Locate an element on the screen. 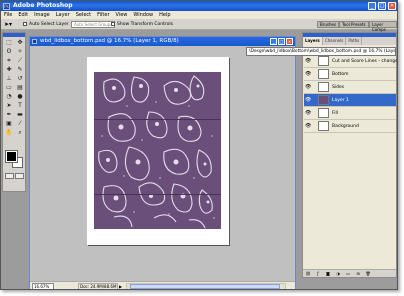  document-status-bar: 16.67% Doc: 24.9M/88.6M ▶ is located at coordinates (162, 285).